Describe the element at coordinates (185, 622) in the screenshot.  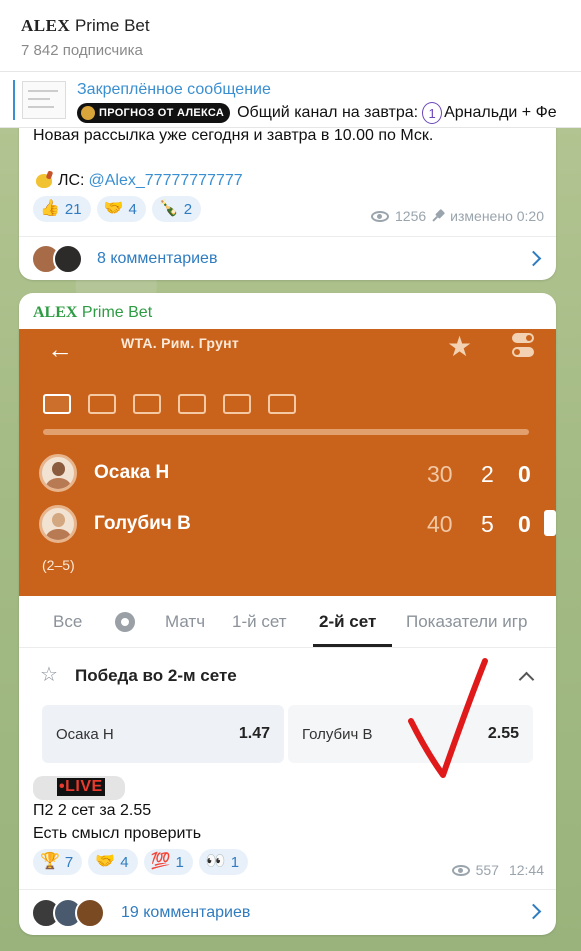
I see `tab-match: Матч` at that location.